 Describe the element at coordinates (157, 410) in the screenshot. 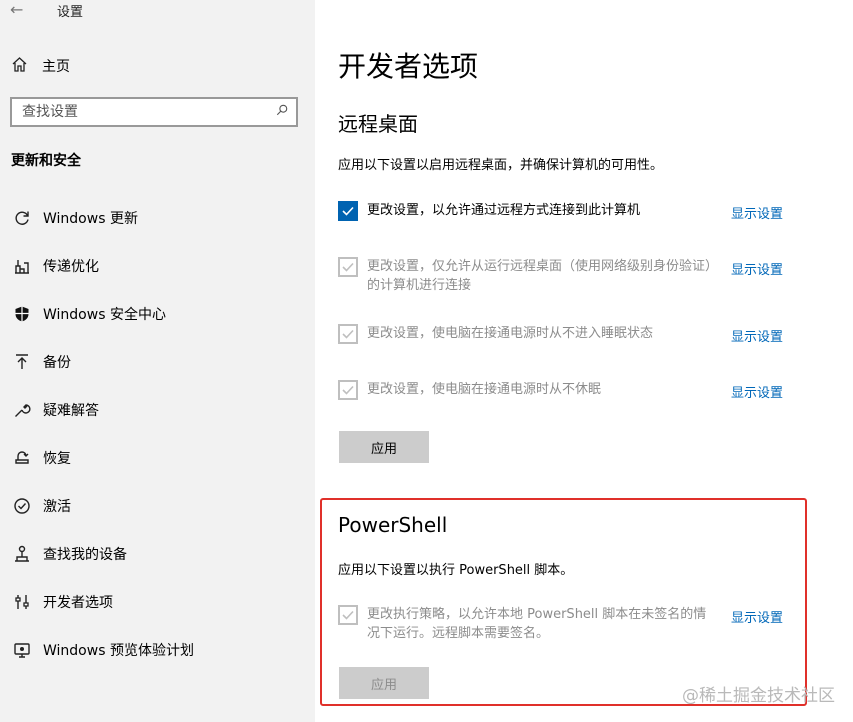

I see `sidebar-item-troubleshoot: 疑难解答` at that location.